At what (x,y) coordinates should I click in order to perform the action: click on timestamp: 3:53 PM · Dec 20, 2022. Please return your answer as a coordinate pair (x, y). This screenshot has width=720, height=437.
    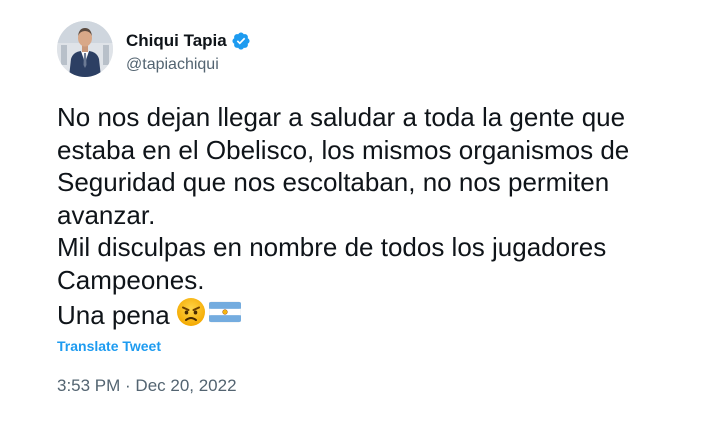
    Looking at the image, I should click on (147, 386).